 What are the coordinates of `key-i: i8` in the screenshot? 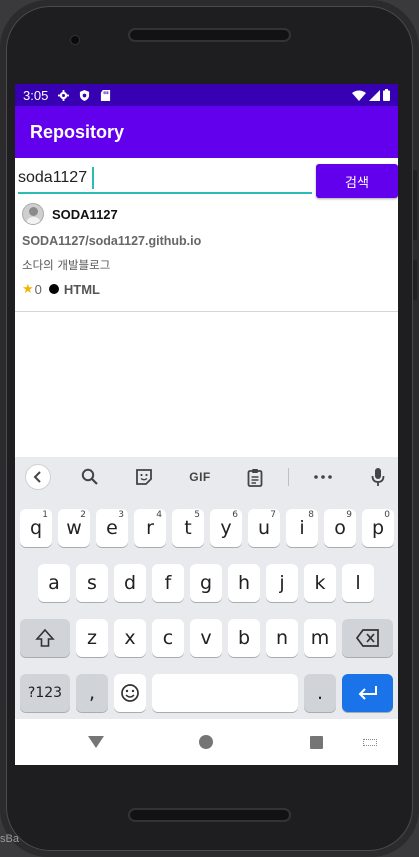 It's located at (302, 528).